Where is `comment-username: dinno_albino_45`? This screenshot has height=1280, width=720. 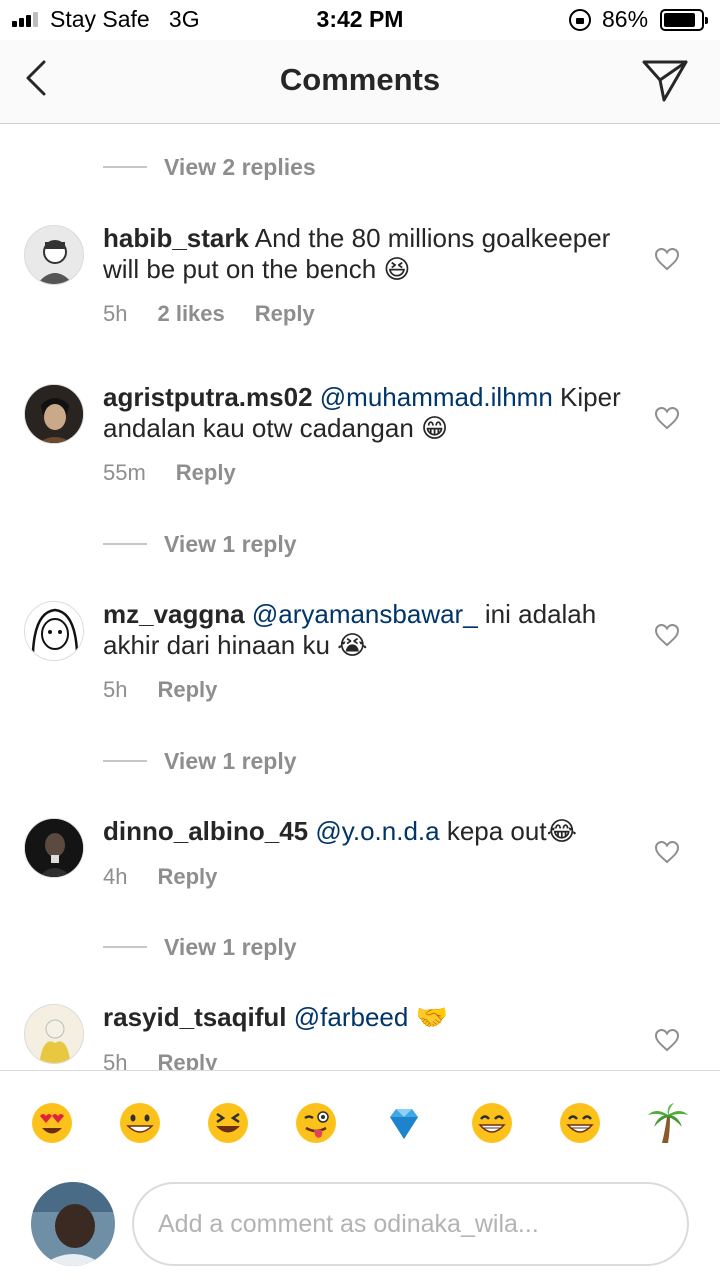
comment-username: dinno_albino_45 is located at coordinates (205, 831).